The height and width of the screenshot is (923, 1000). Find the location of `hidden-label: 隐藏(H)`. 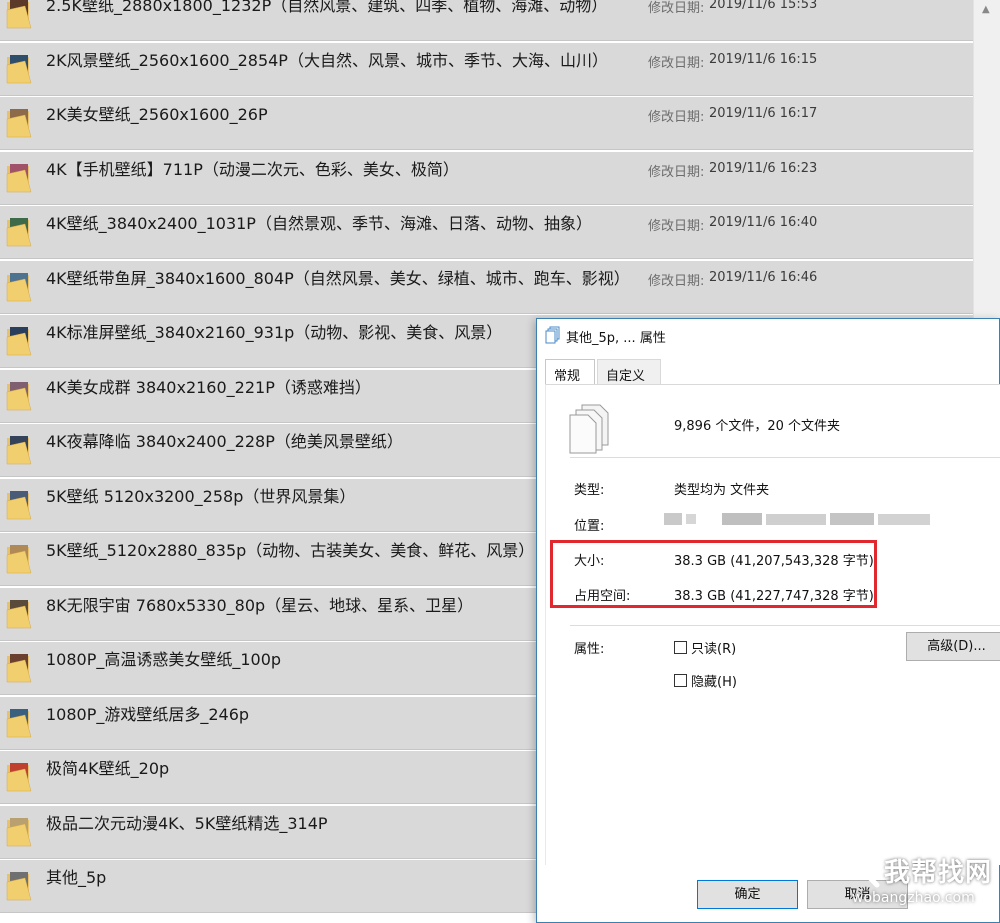

hidden-label: 隐藏(H) is located at coordinates (714, 680).